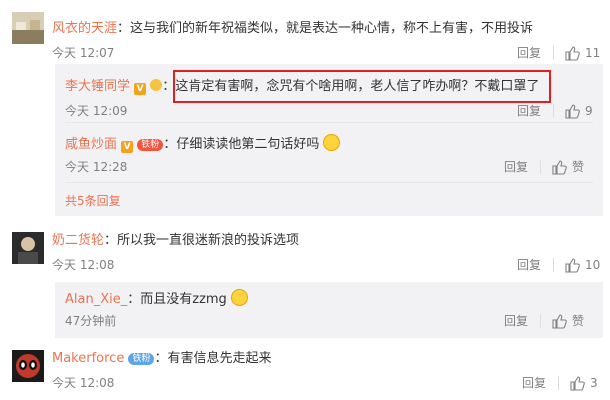  What do you see at coordinates (582, 53) in the screenshot?
I see `like-button: 11` at bounding box center [582, 53].